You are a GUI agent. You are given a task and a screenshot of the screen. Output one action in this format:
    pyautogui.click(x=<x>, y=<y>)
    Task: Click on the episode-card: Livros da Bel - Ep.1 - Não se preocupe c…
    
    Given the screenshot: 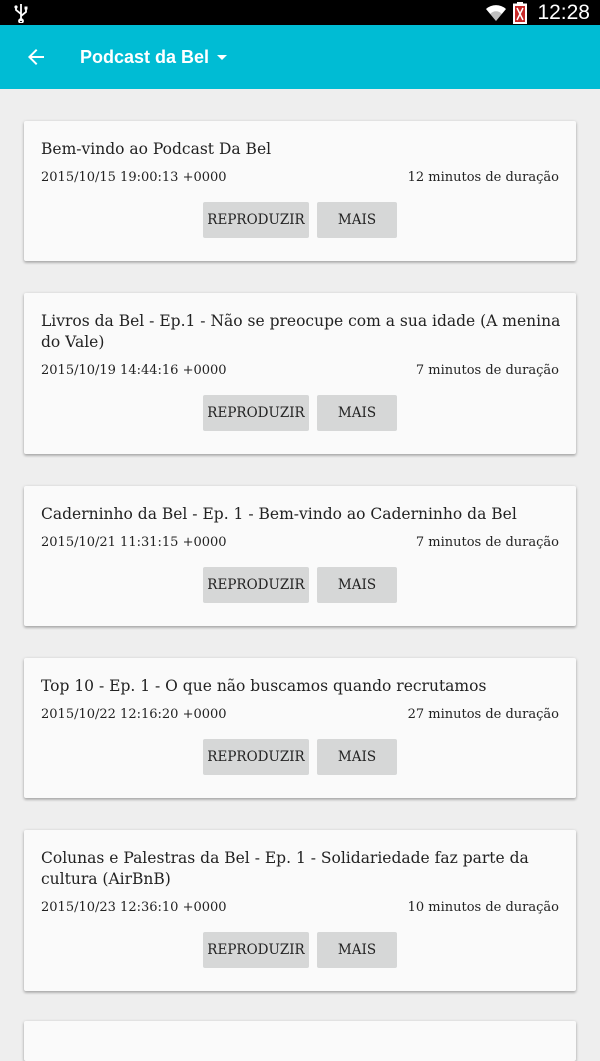 What is the action you would take?
    pyautogui.click(x=300, y=373)
    